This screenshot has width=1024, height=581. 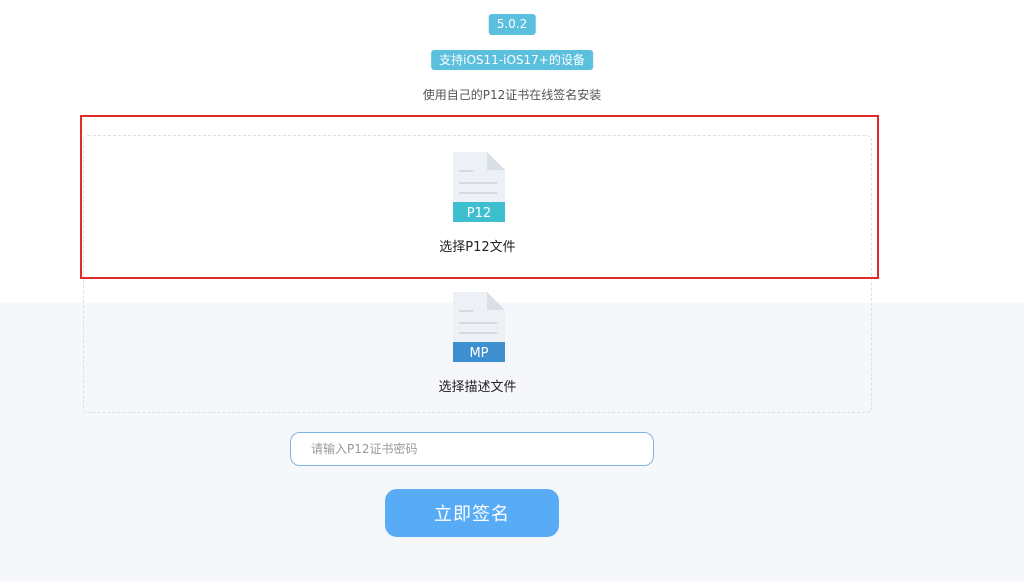 I want to click on page-subtitle: 使用自己的P12证书在线签名安装, so click(x=512, y=95).